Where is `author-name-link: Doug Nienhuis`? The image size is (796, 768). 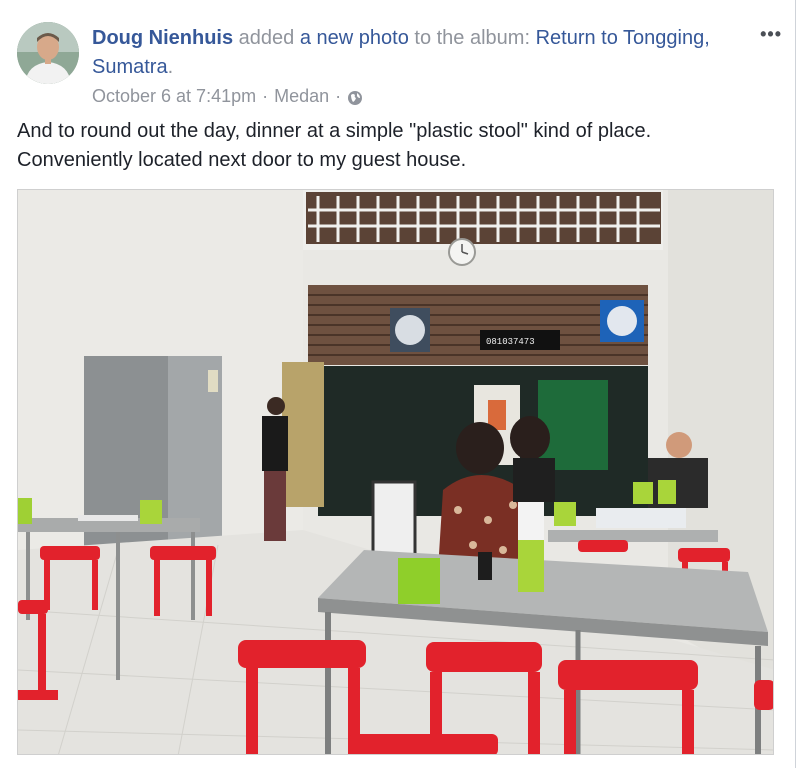 author-name-link: Doug Nienhuis is located at coordinates (162, 38).